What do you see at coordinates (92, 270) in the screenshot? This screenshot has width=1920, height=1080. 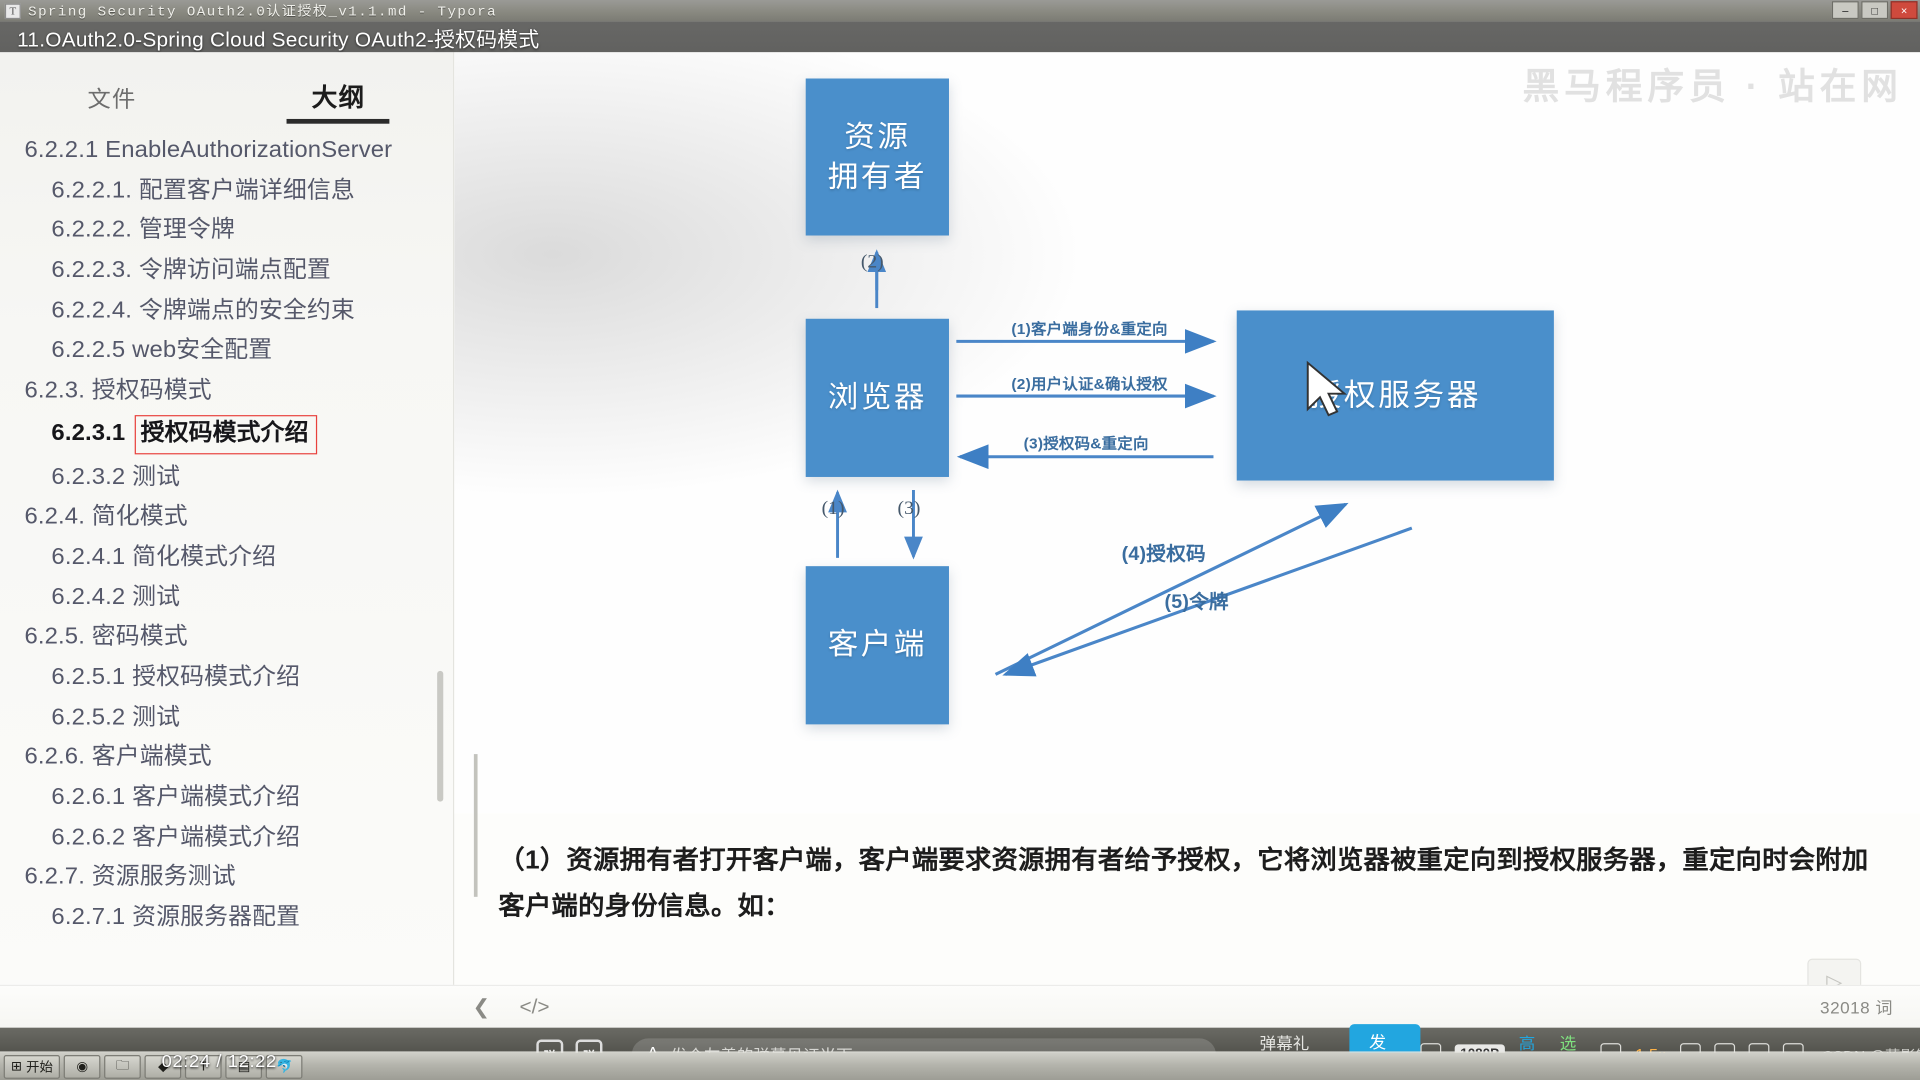 I see `outline-item-number: 6.2.2.3.` at bounding box center [92, 270].